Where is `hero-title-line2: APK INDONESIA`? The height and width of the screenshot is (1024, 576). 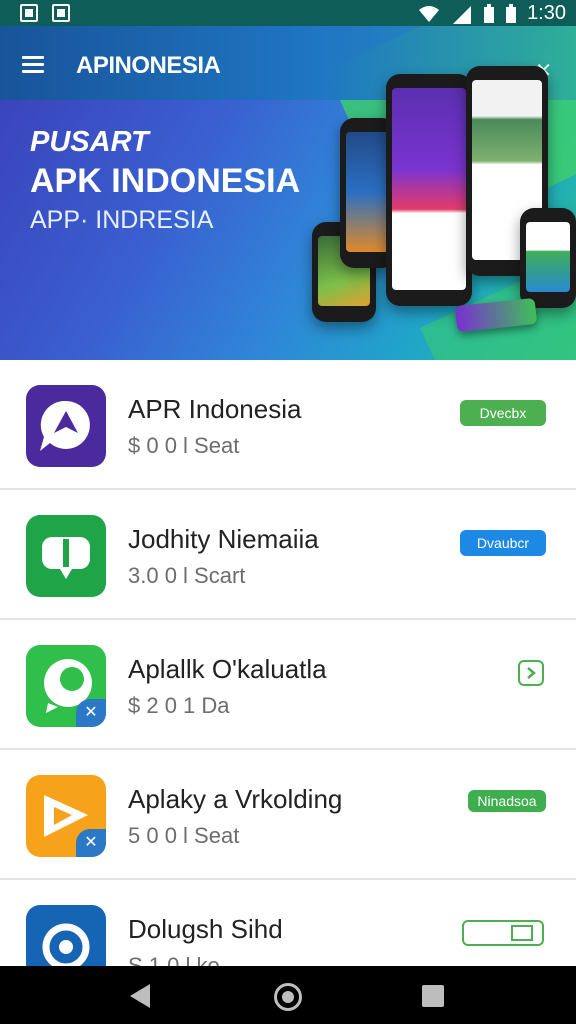
hero-title-line2: APK INDONESIA is located at coordinates (165, 181).